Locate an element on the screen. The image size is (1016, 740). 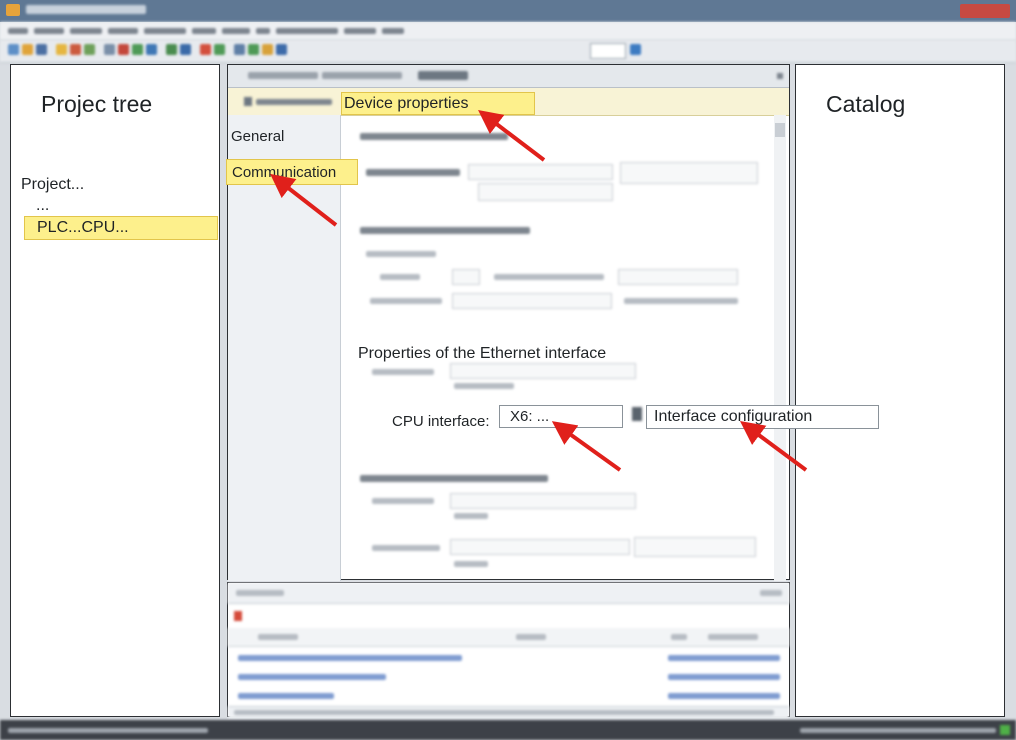
window-title-bar is located at coordinates (508, 11).